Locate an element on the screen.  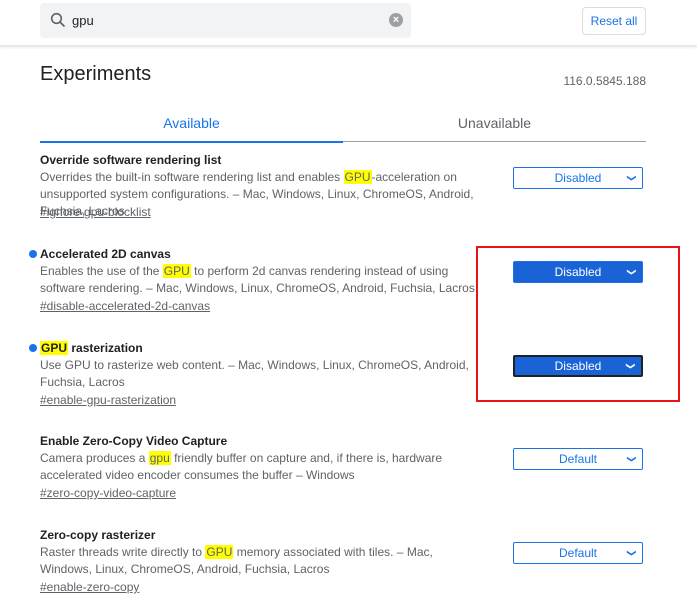
version-label: 116.0.5845.188 is located at coordinates (604, 81).